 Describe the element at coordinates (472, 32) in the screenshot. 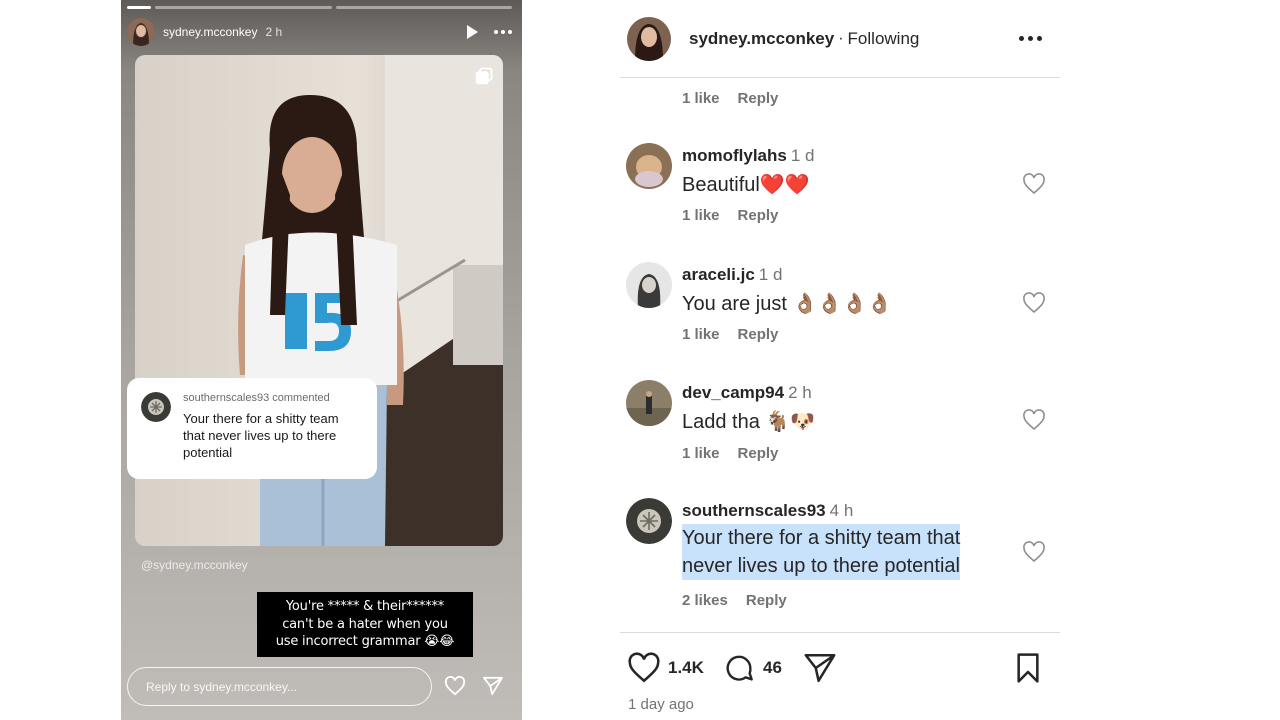

I see `play-icon` at that location.